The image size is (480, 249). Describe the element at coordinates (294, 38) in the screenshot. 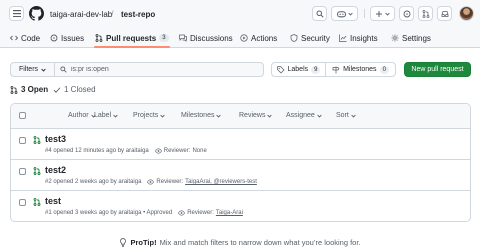

I see `shield-icon` at that location.